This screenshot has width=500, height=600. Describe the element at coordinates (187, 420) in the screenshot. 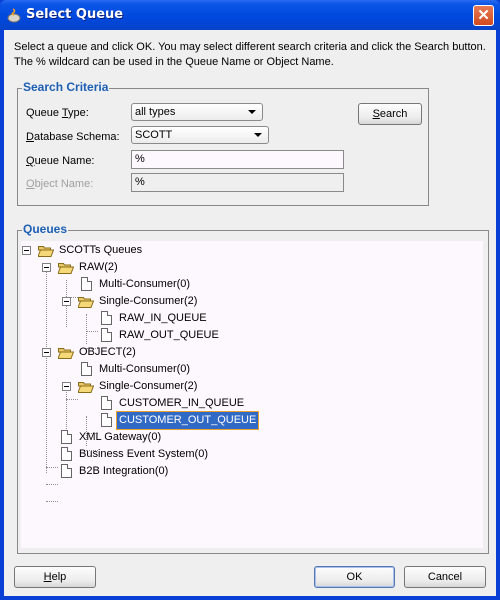

I see `selected-node-label: CUSTOMER_OUT_QUEUE` at that location.